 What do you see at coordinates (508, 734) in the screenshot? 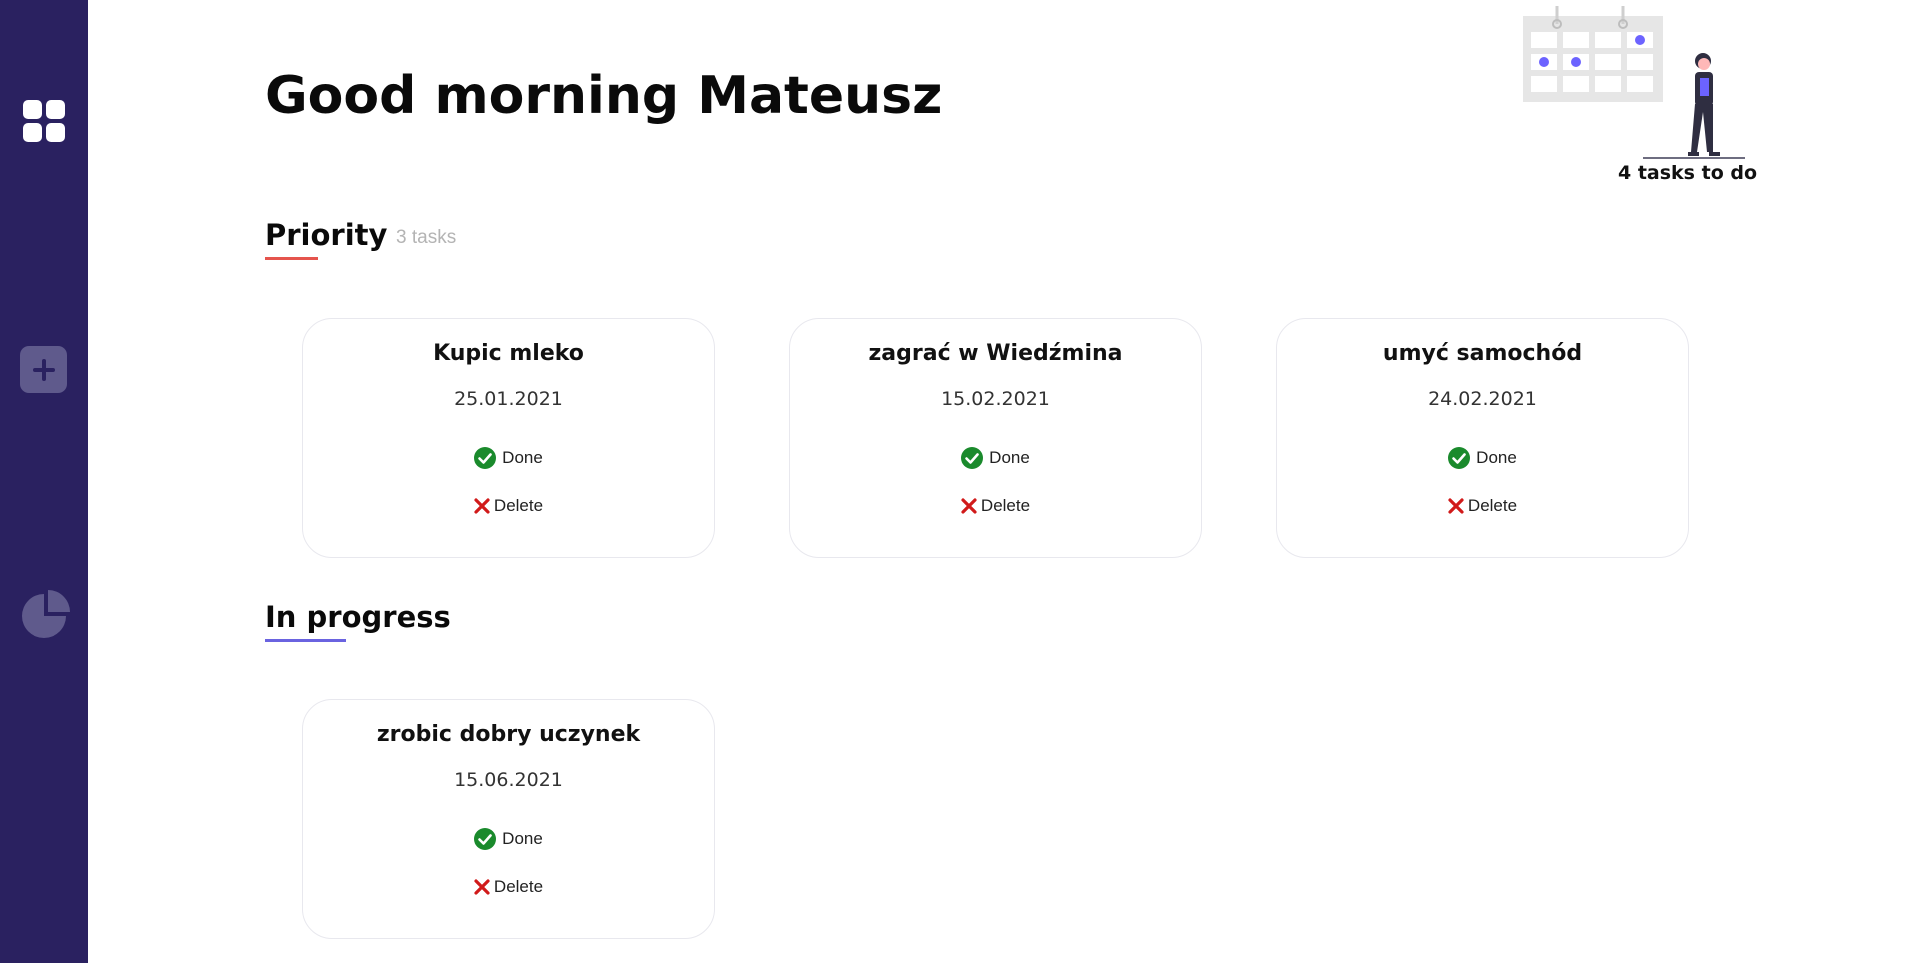
I see `task-title: zrobic dobry uczynek` at bounding box center [508, 734].